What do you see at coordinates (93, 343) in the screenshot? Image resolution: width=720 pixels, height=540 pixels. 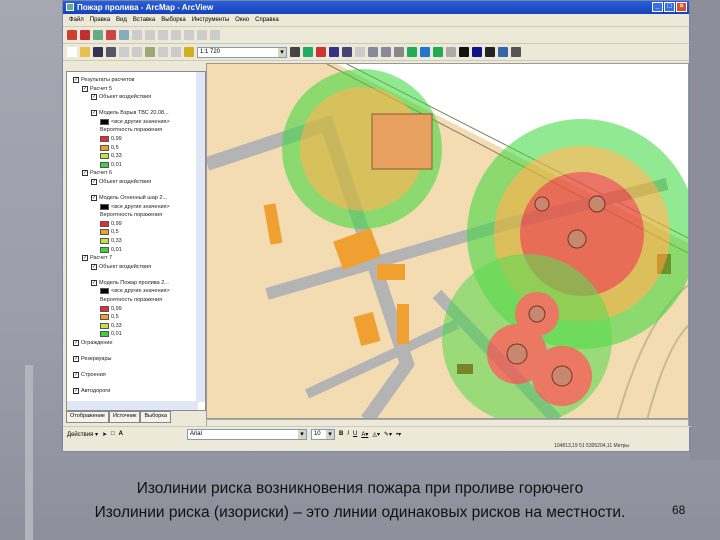 I see `toc-item: ✓ Ограждение` at bounding box center [93, 343].